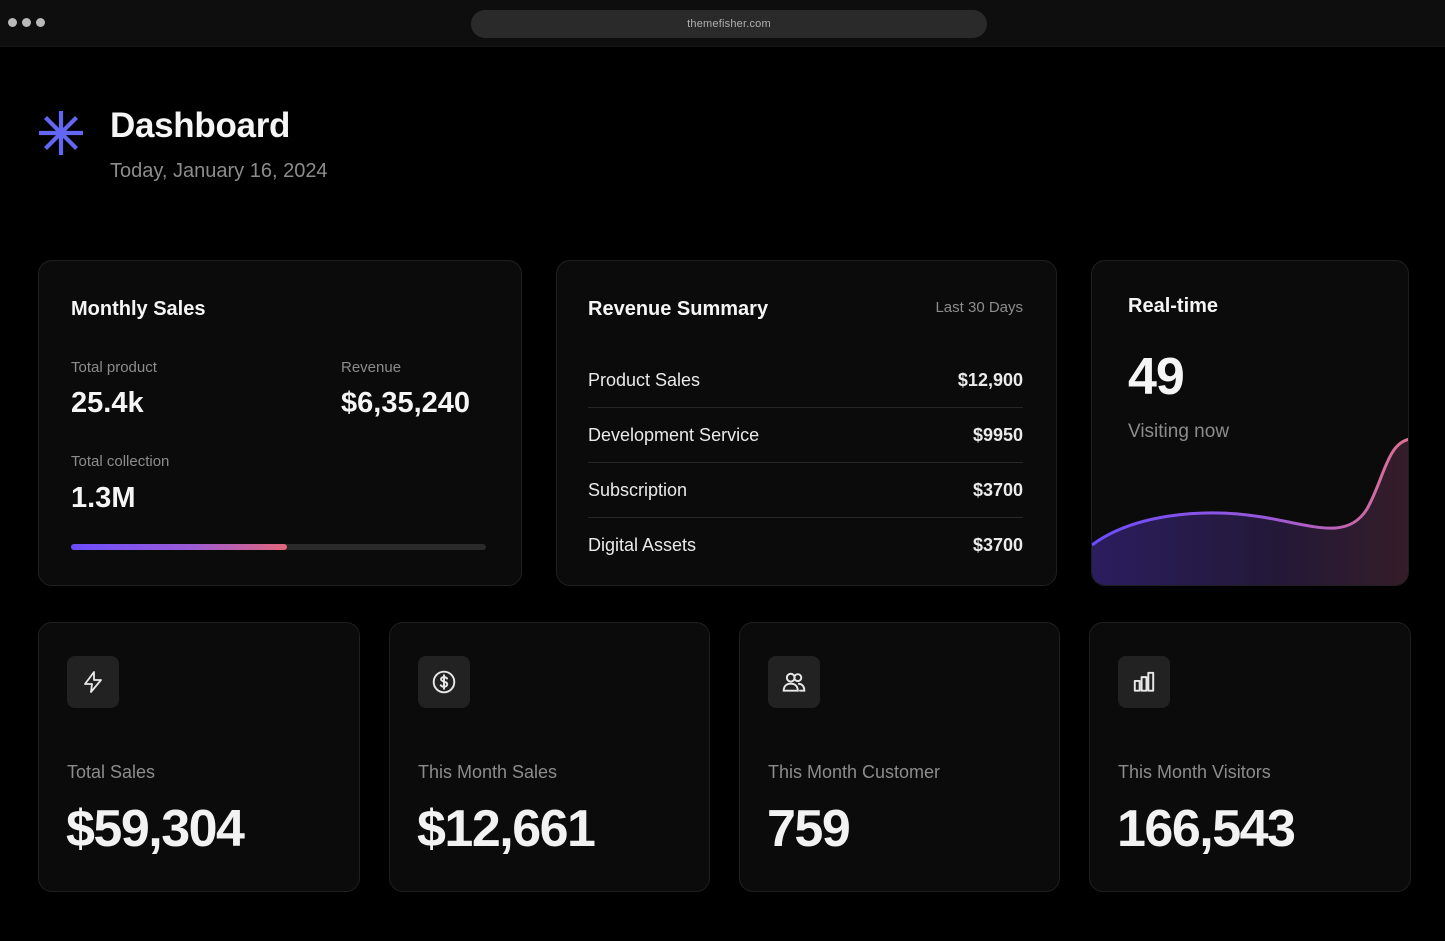  What do you see at coordinates (1173, 306) in the screenshot?
I see `realtime-title: Real-time` at bounding box center [1173, 306].